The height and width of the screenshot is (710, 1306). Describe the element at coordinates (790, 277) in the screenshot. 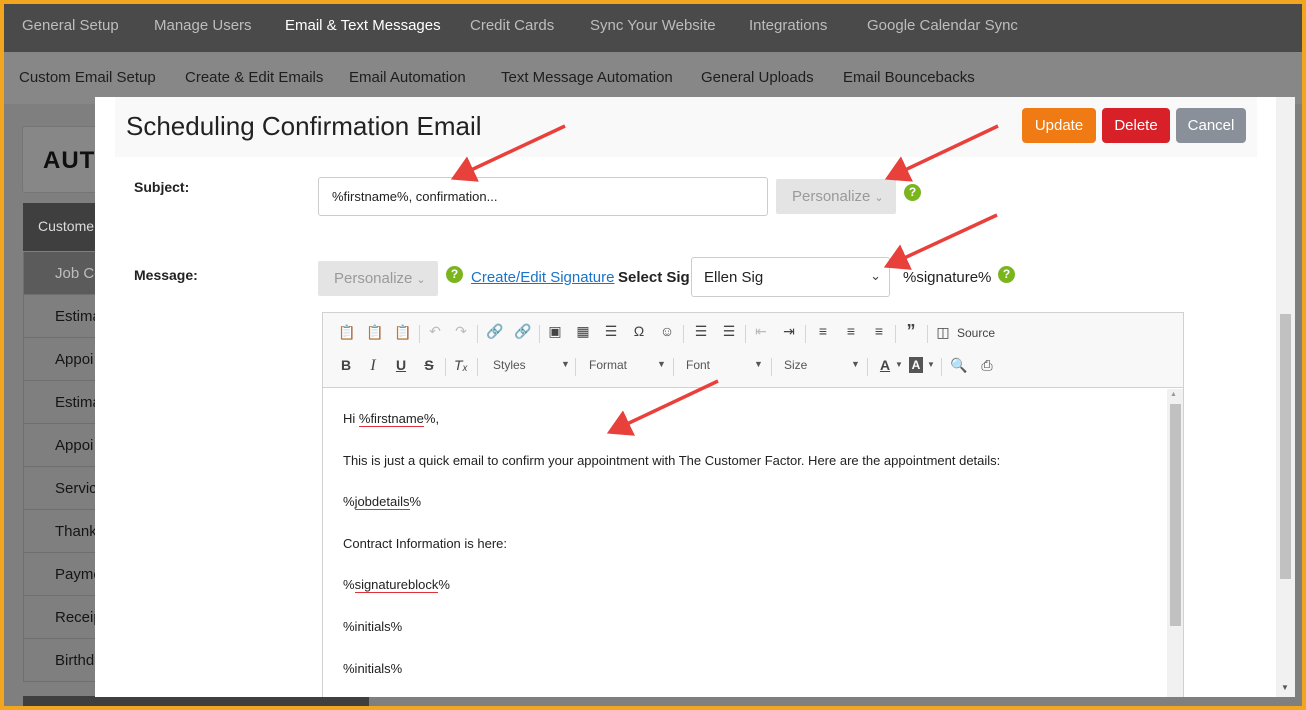

I see `signature-select: Ellen Sig ⌄` at that location.